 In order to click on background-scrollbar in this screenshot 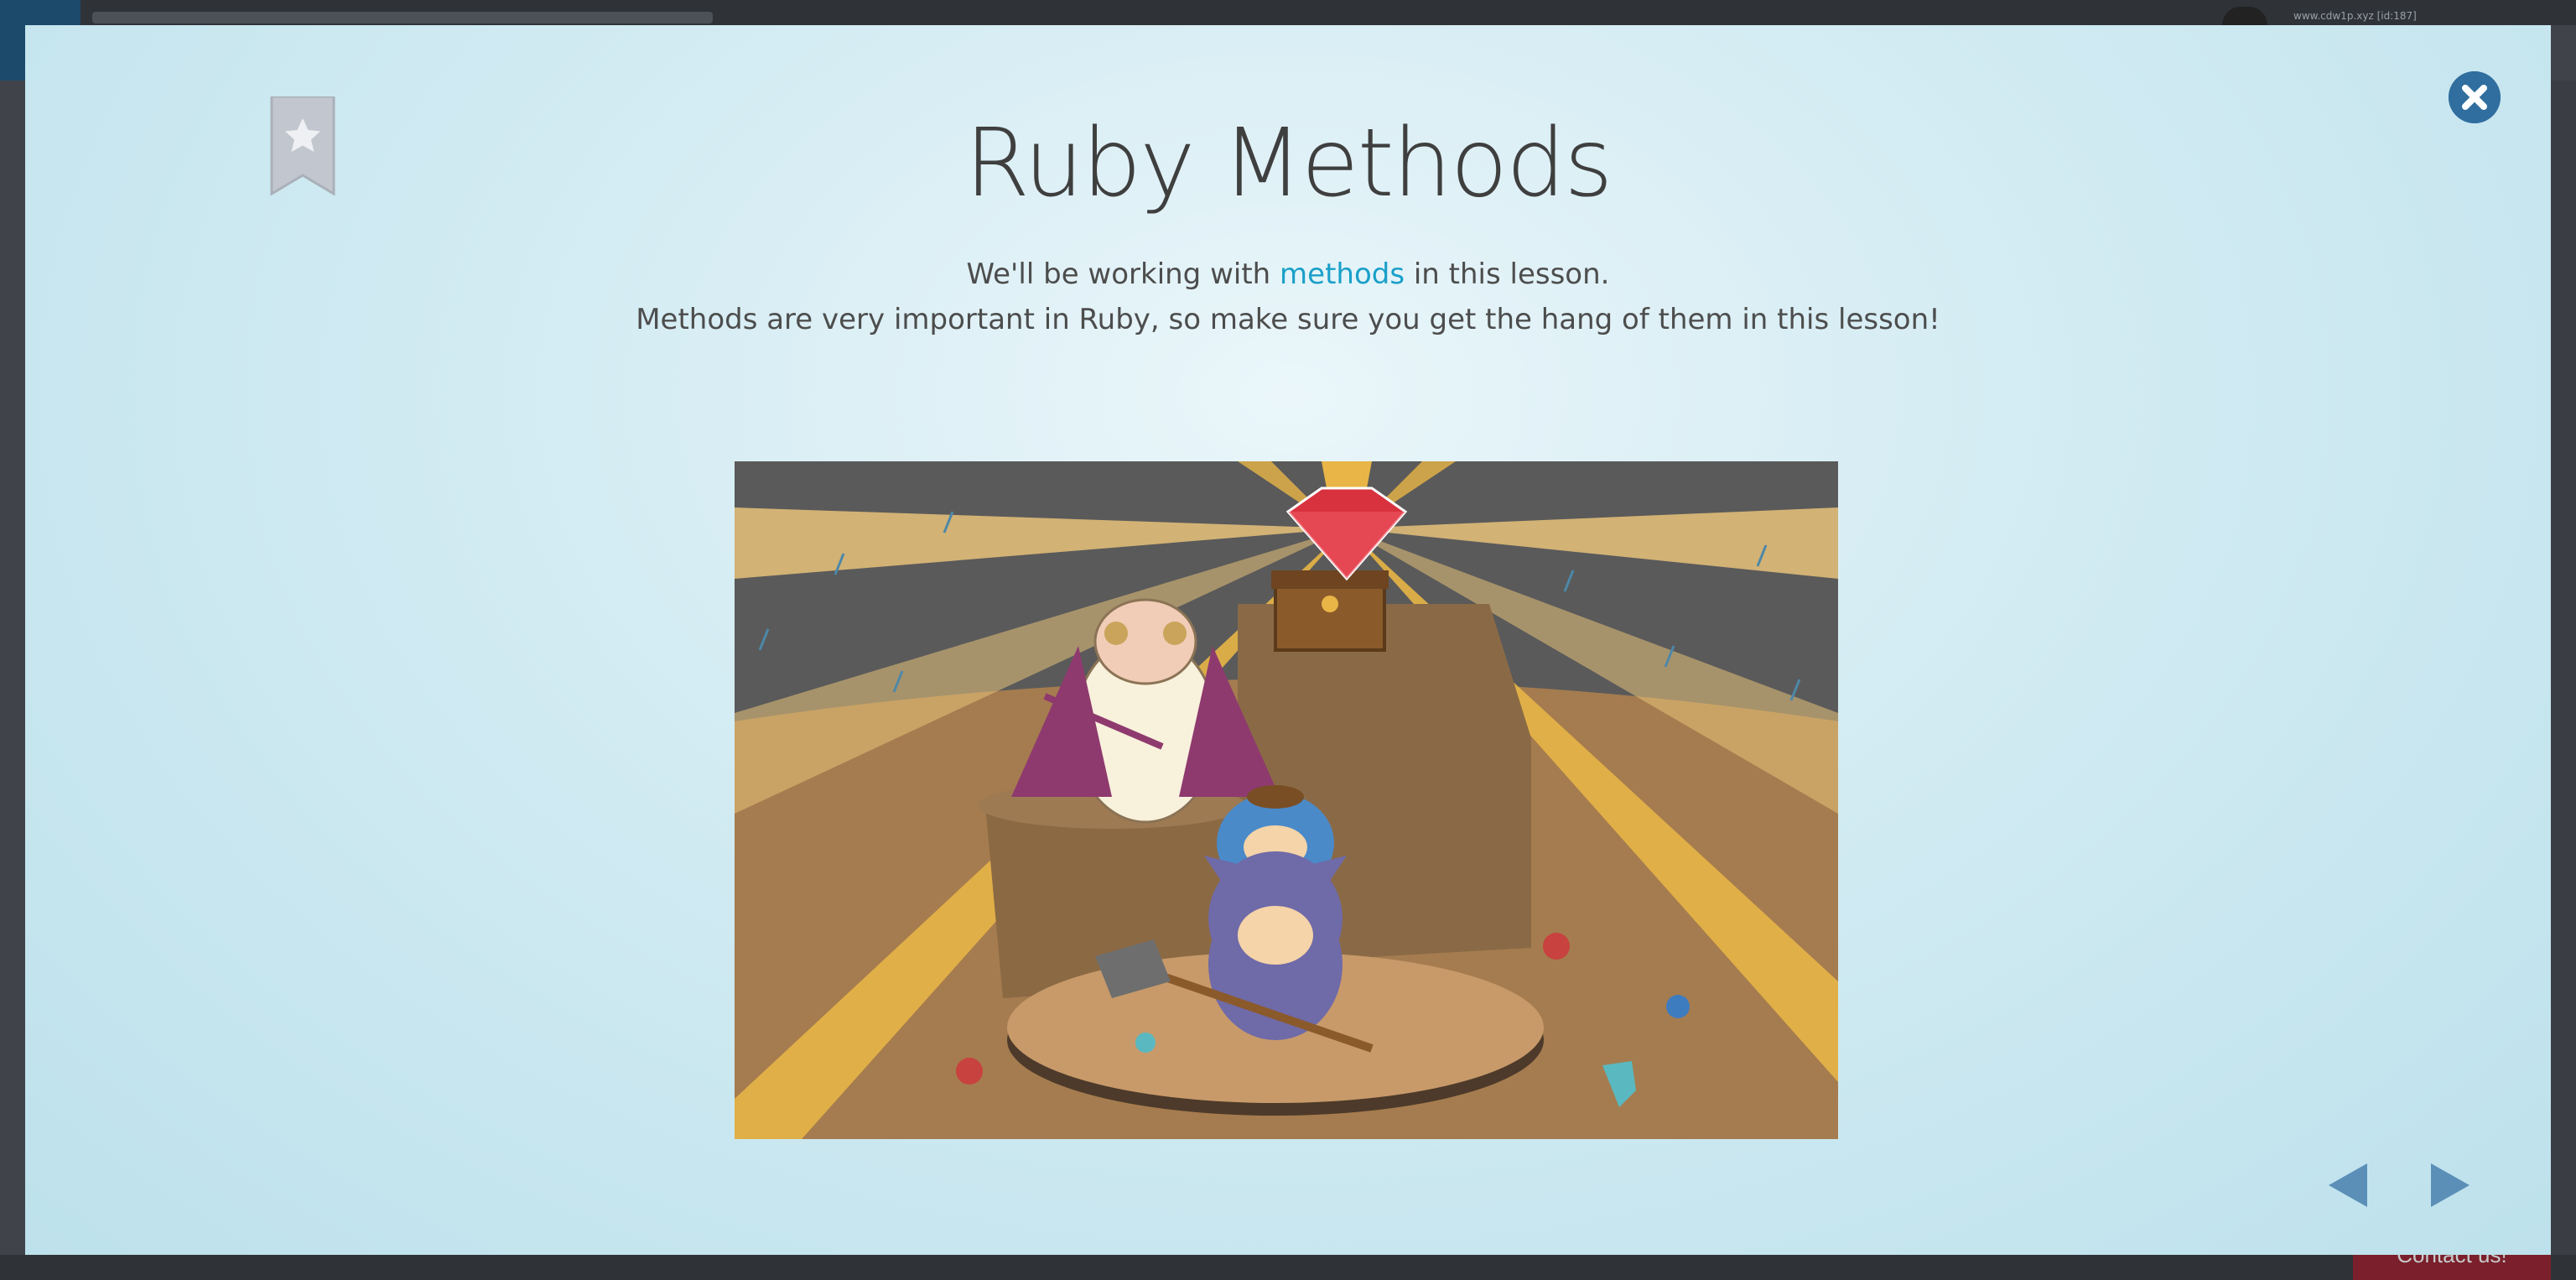, I will do `click(2563, 668)`.